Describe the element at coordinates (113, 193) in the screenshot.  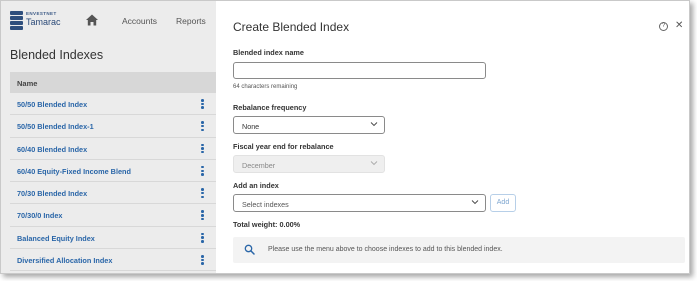
I see `table-row: 70/30 Blended Index` at that location.